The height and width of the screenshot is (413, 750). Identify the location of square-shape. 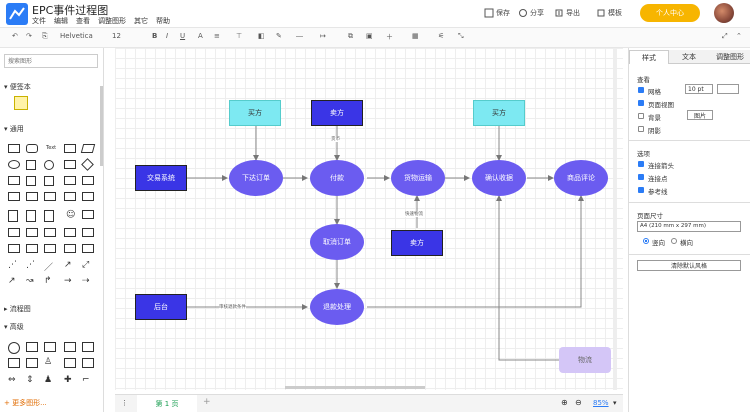
(31, 165).